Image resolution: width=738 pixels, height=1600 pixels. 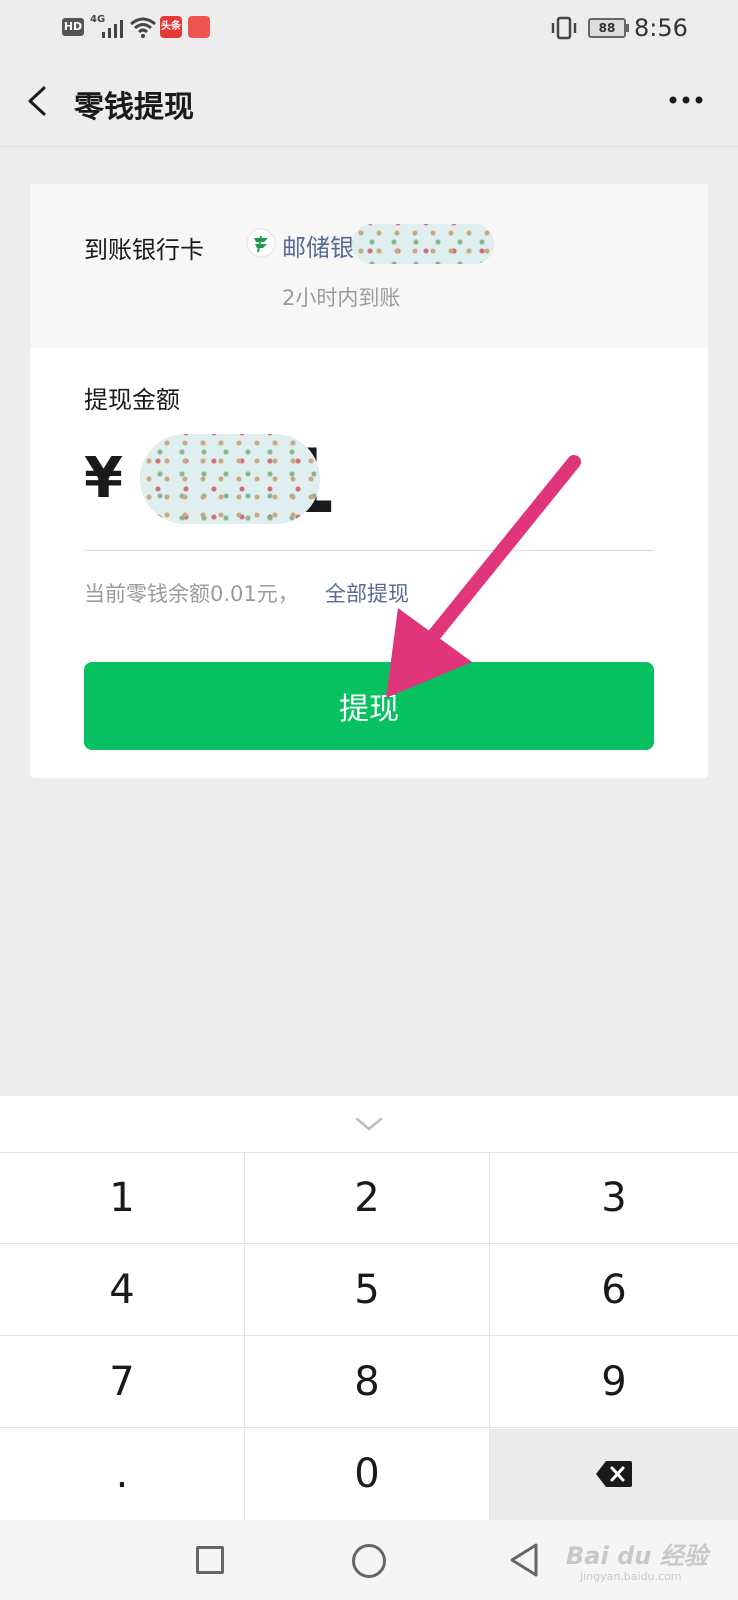 I want to click on key-2: 2, so click(x=367, y=1198).